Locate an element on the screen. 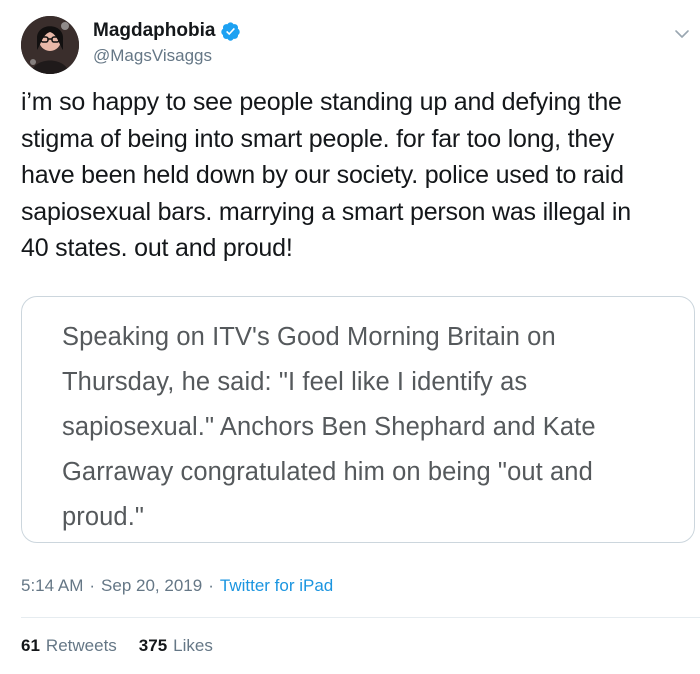  divider is located at coordinates (360, 617).